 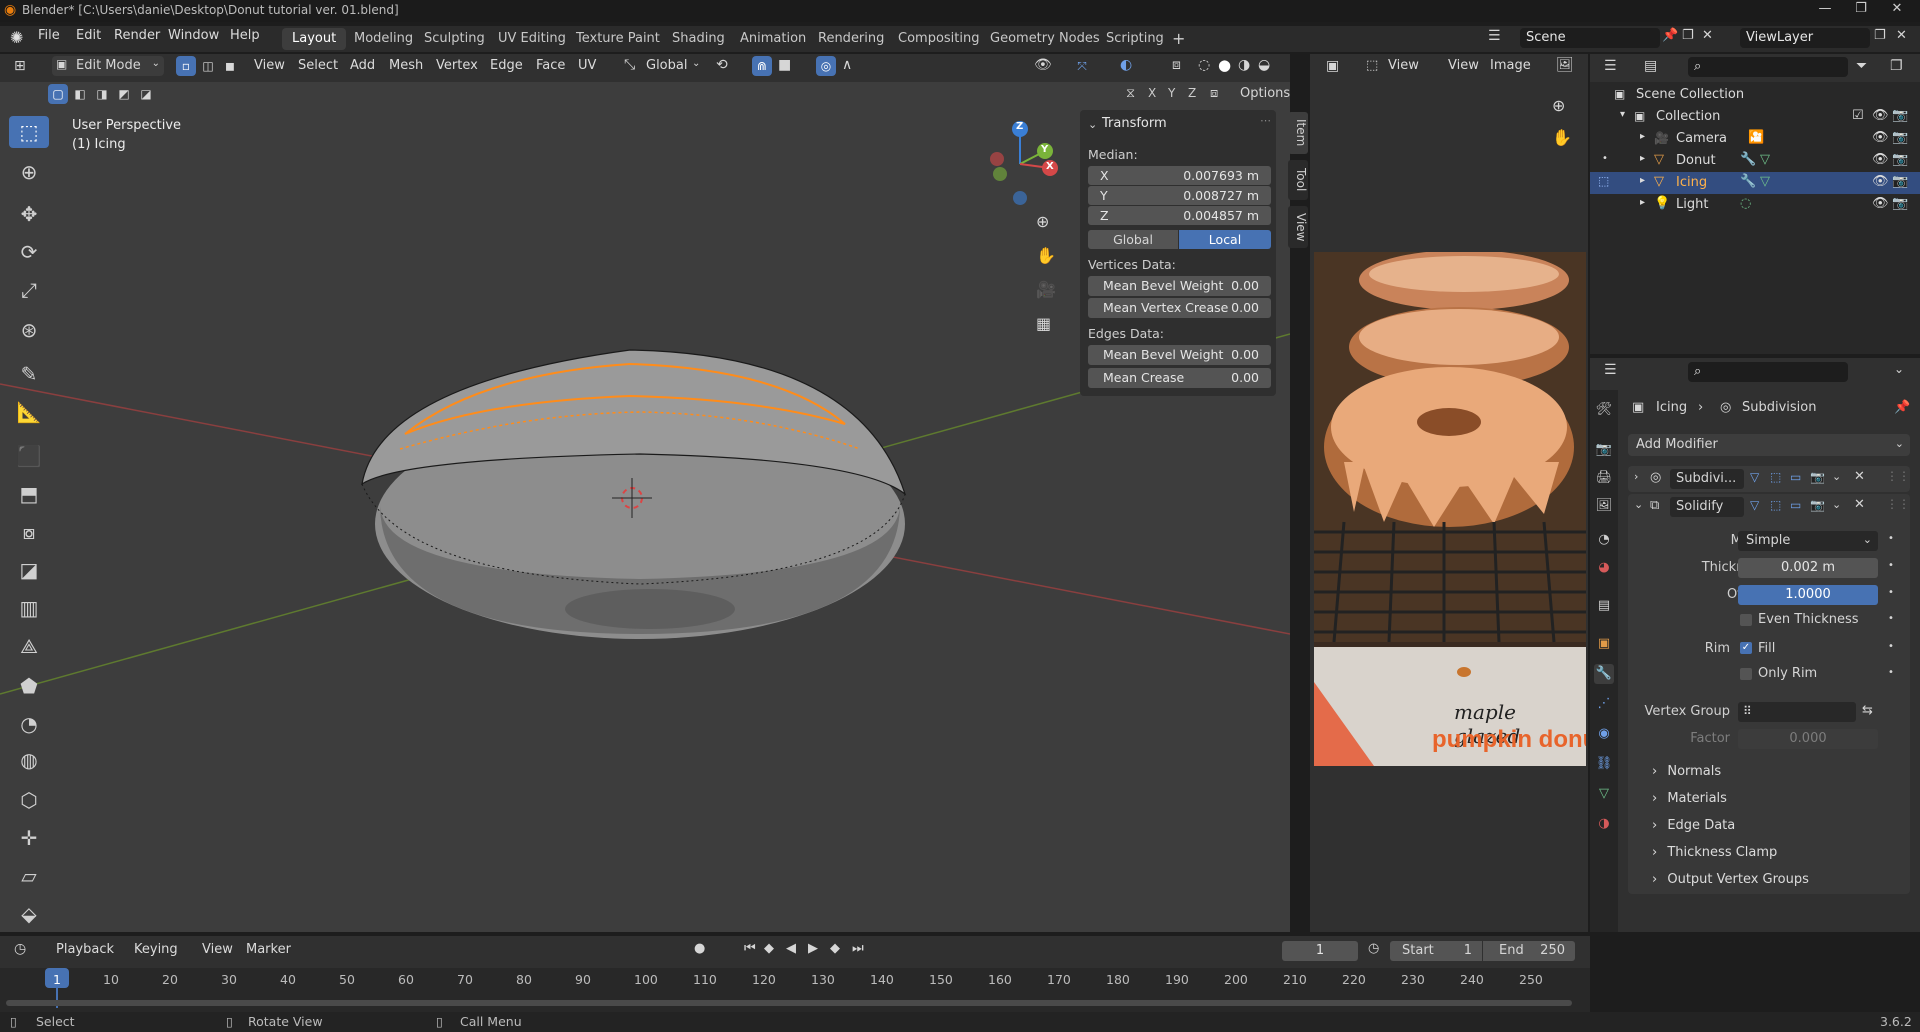 What do you see at coordinates (587, 65) in the screenshot?
I see `menu-uv: UV` at bounding box center [587, 65].